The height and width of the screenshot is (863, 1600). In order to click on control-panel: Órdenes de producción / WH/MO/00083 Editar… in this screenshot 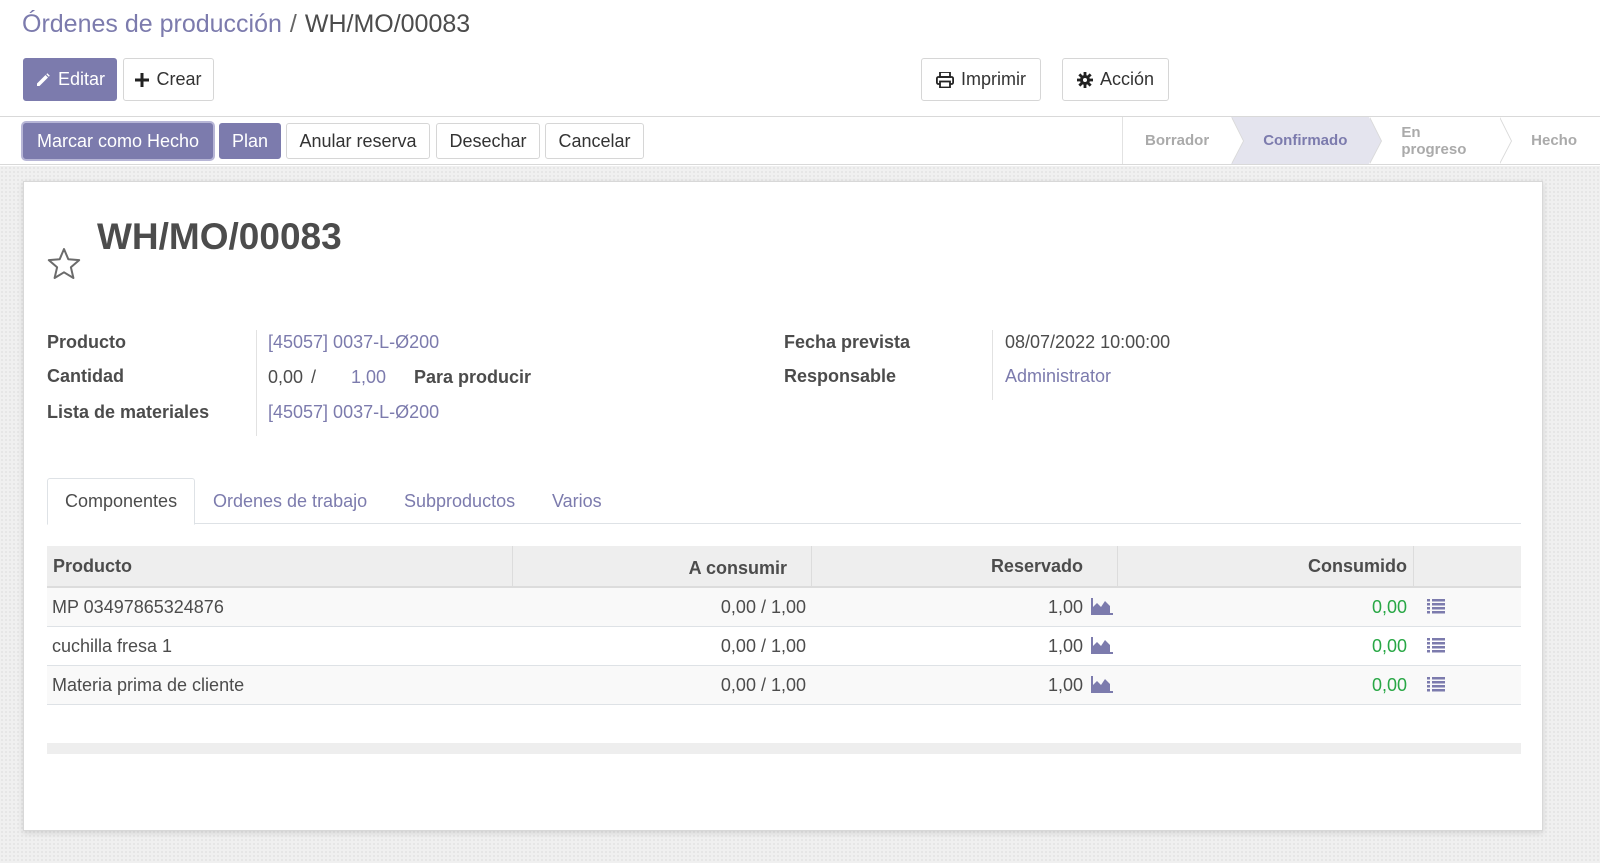, I will do `click(800, 58)`.